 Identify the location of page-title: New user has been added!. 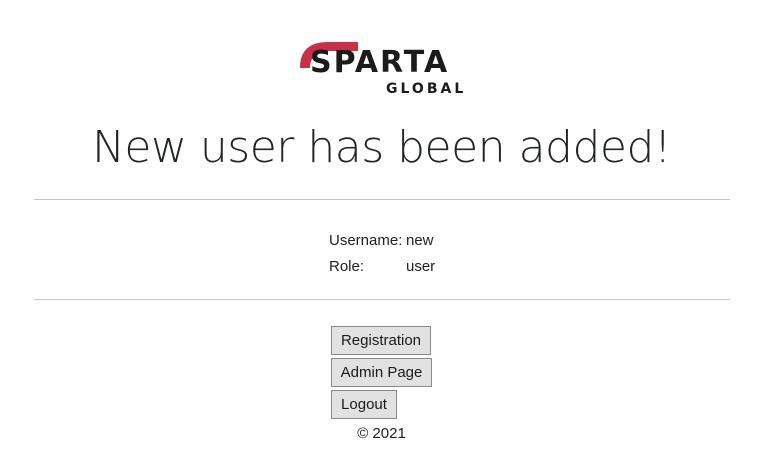
(381, 147).